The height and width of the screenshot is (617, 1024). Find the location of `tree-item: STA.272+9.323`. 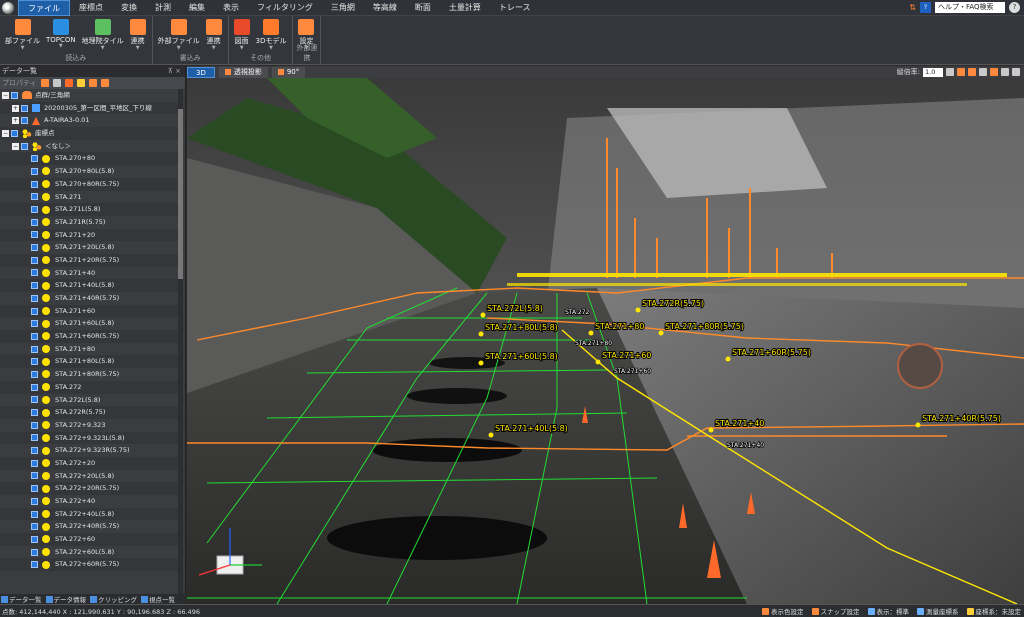

tree-item: STA.272+9.323 is located at coordinates (89, 425).